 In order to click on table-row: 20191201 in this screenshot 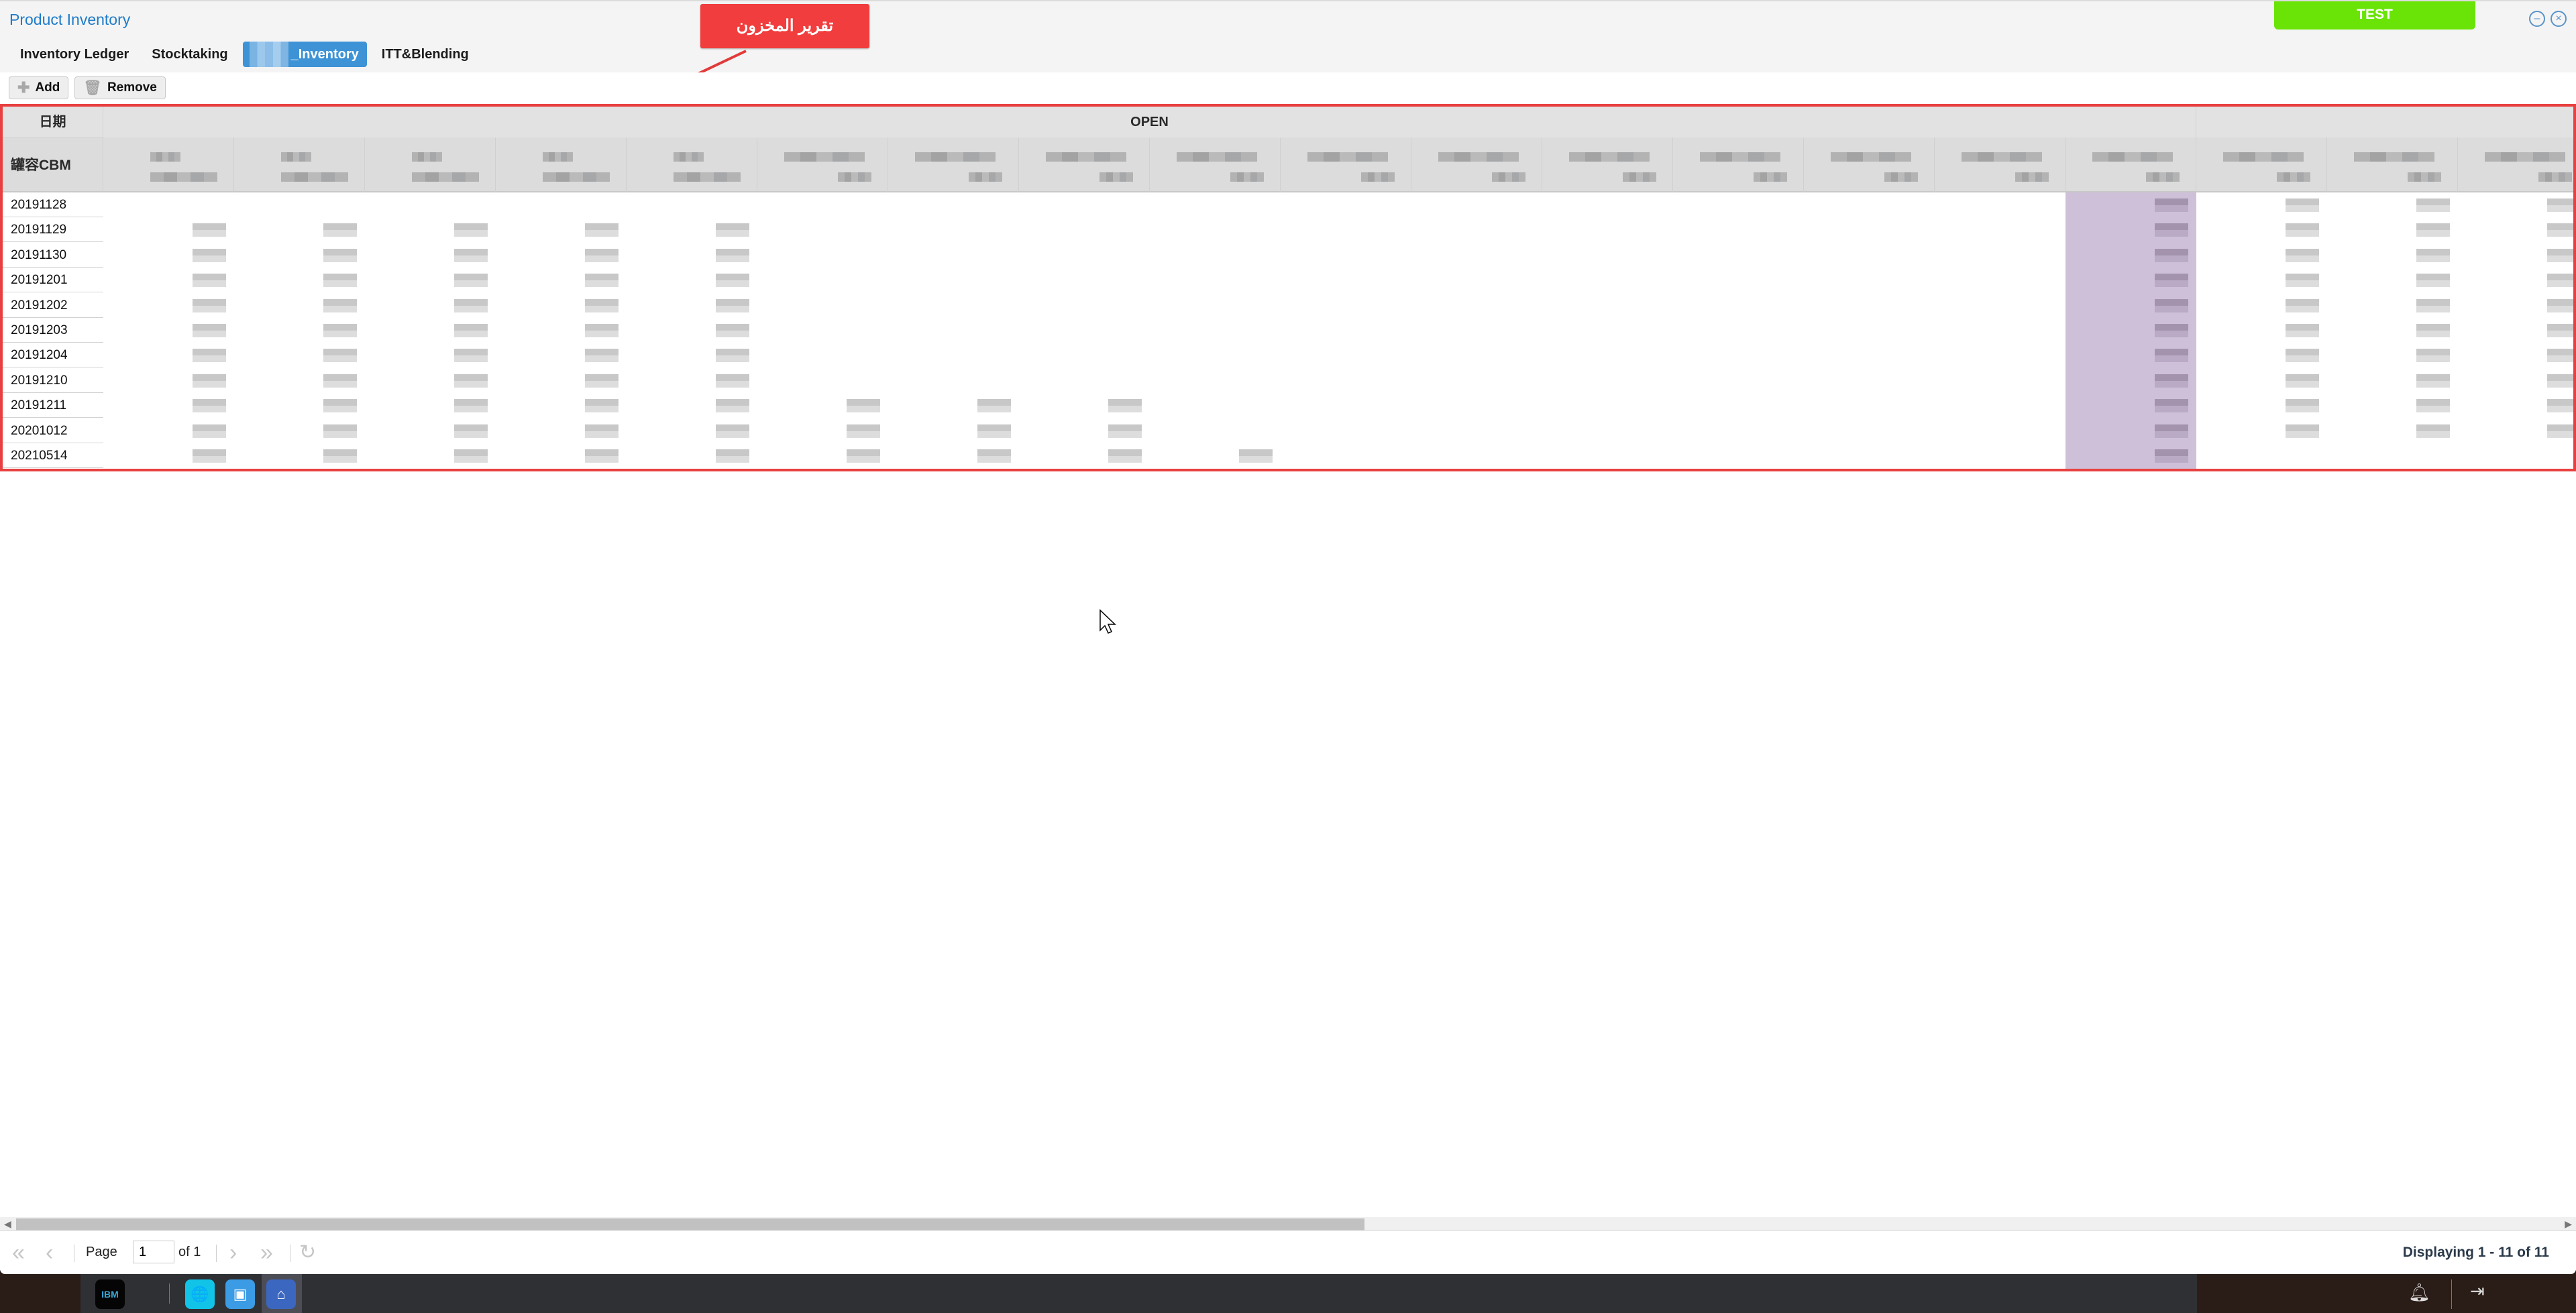, I will do `click(1288, 280)`.